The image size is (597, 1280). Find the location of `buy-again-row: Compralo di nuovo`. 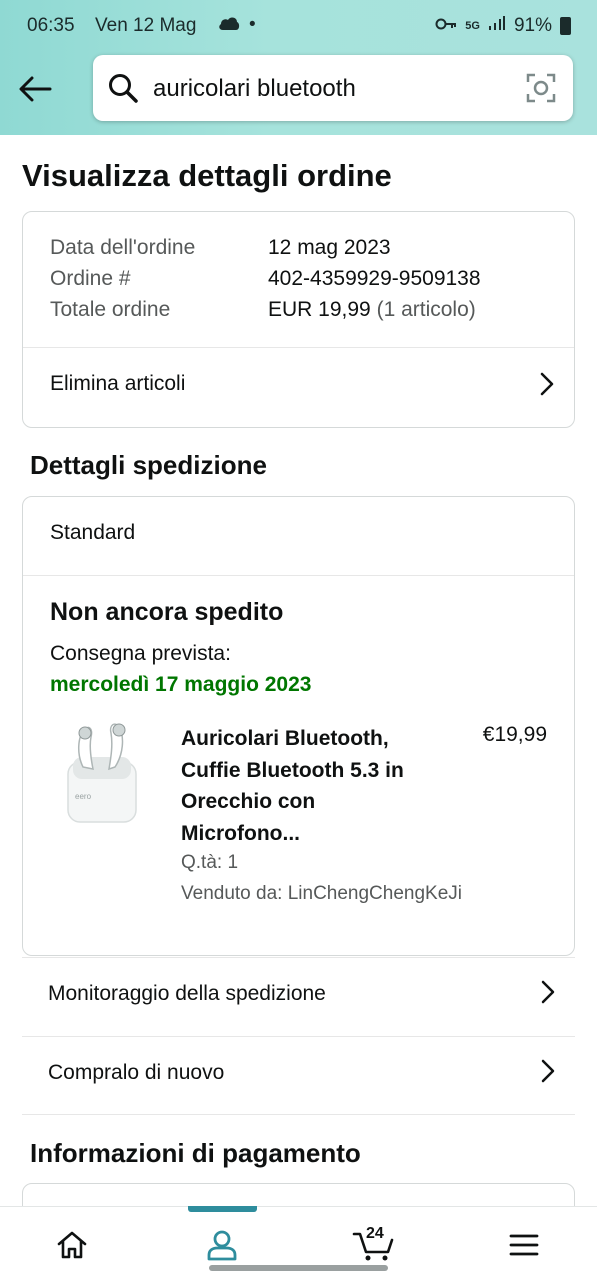

buy-again-row: Compralo di nuovo is located at coordinates (298, 1075).